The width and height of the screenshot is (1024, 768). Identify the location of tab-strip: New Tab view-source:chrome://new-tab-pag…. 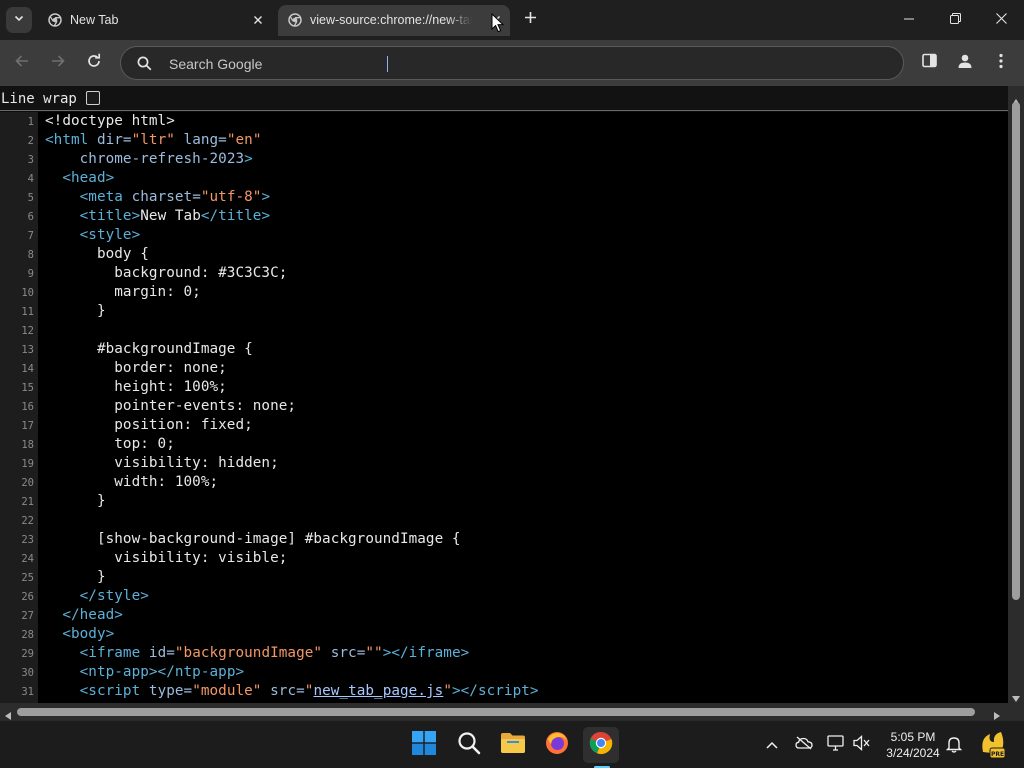
(512, 20).